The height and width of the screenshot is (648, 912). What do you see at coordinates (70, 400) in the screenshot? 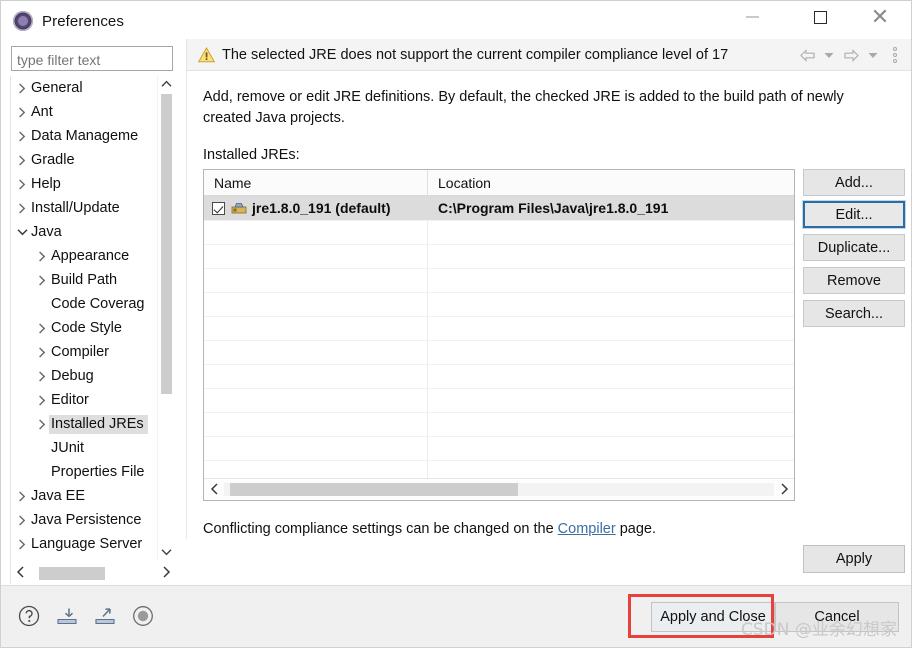
I see `tree-item-label: Editor` at bounding box center [70, 400].